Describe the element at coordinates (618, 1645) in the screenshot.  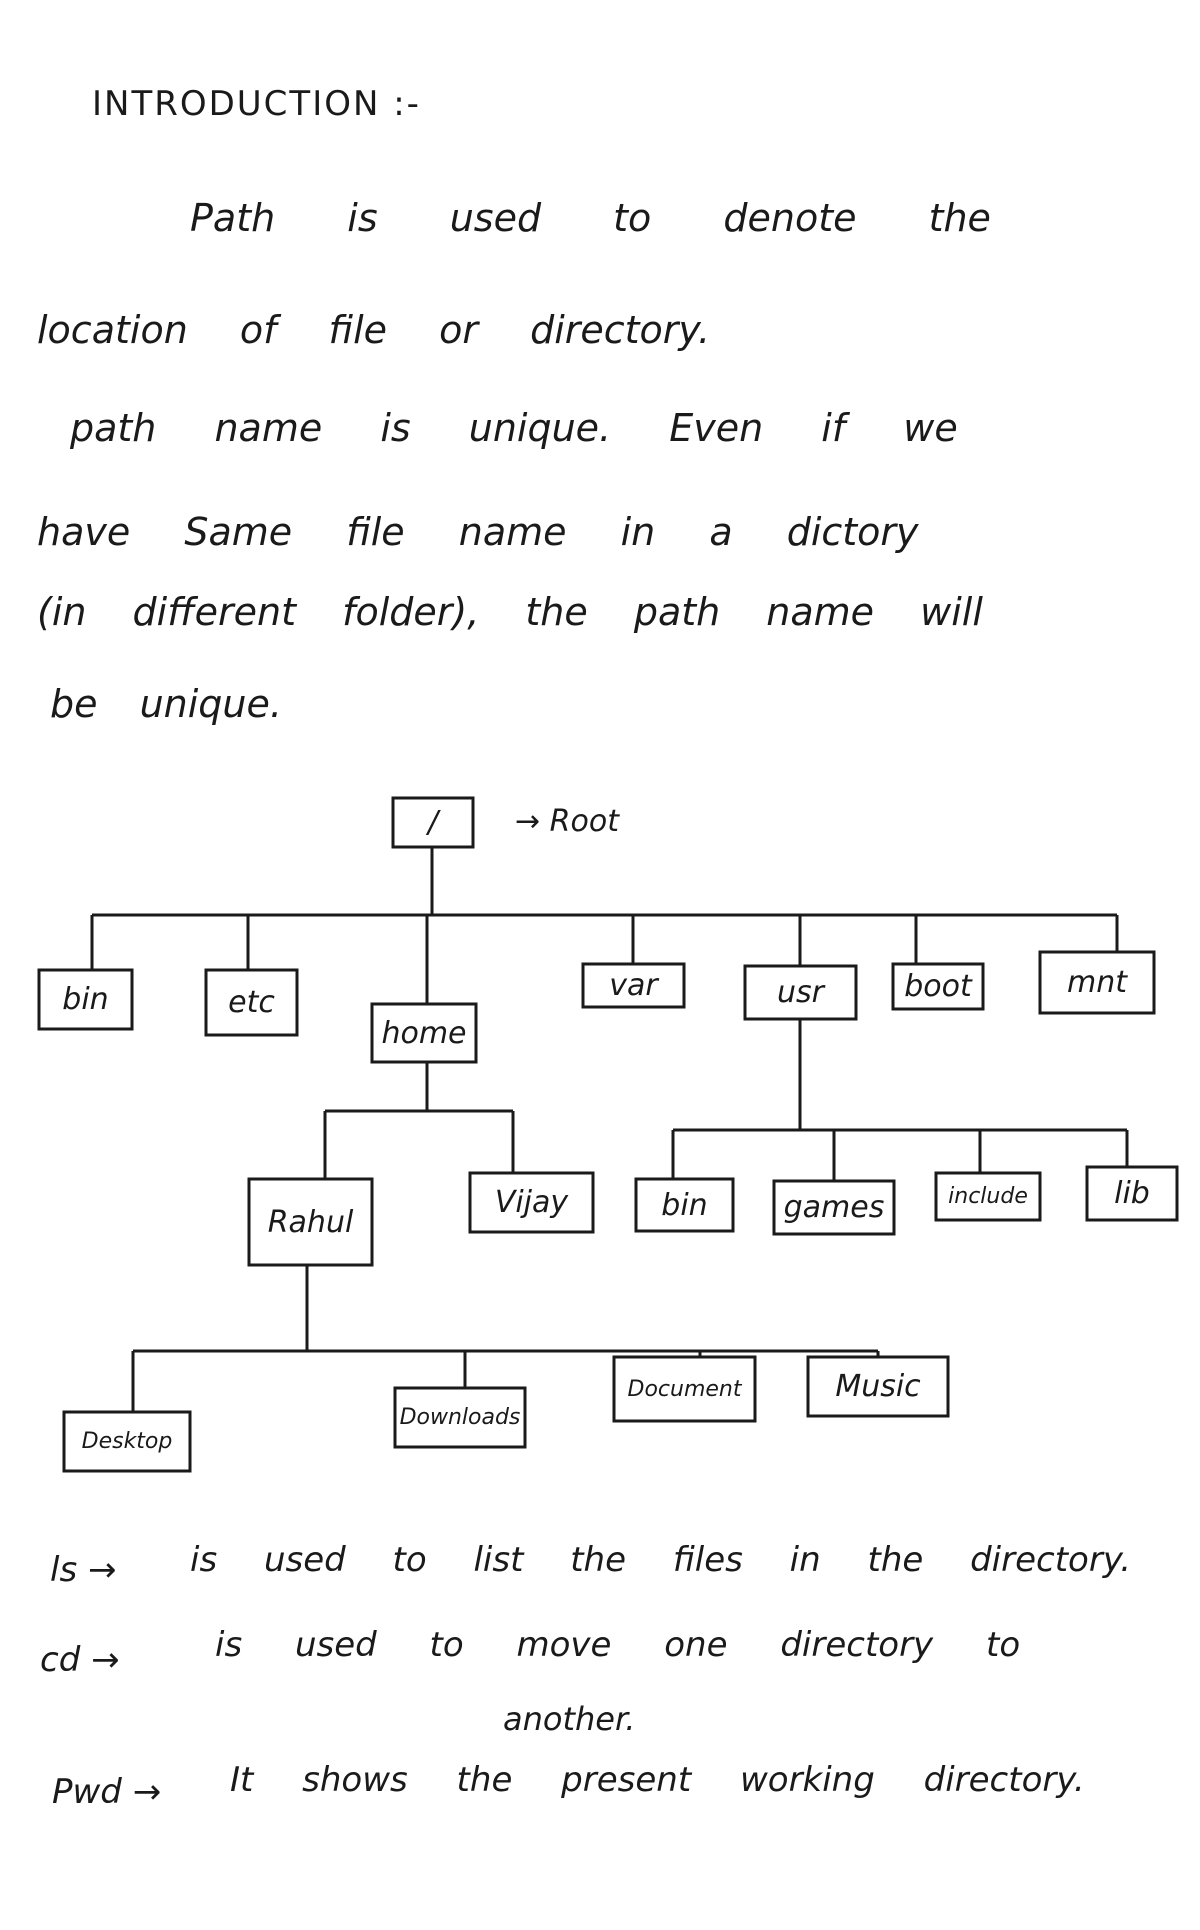
I see `command-cd-desc: is used to move one directory to` at that location.